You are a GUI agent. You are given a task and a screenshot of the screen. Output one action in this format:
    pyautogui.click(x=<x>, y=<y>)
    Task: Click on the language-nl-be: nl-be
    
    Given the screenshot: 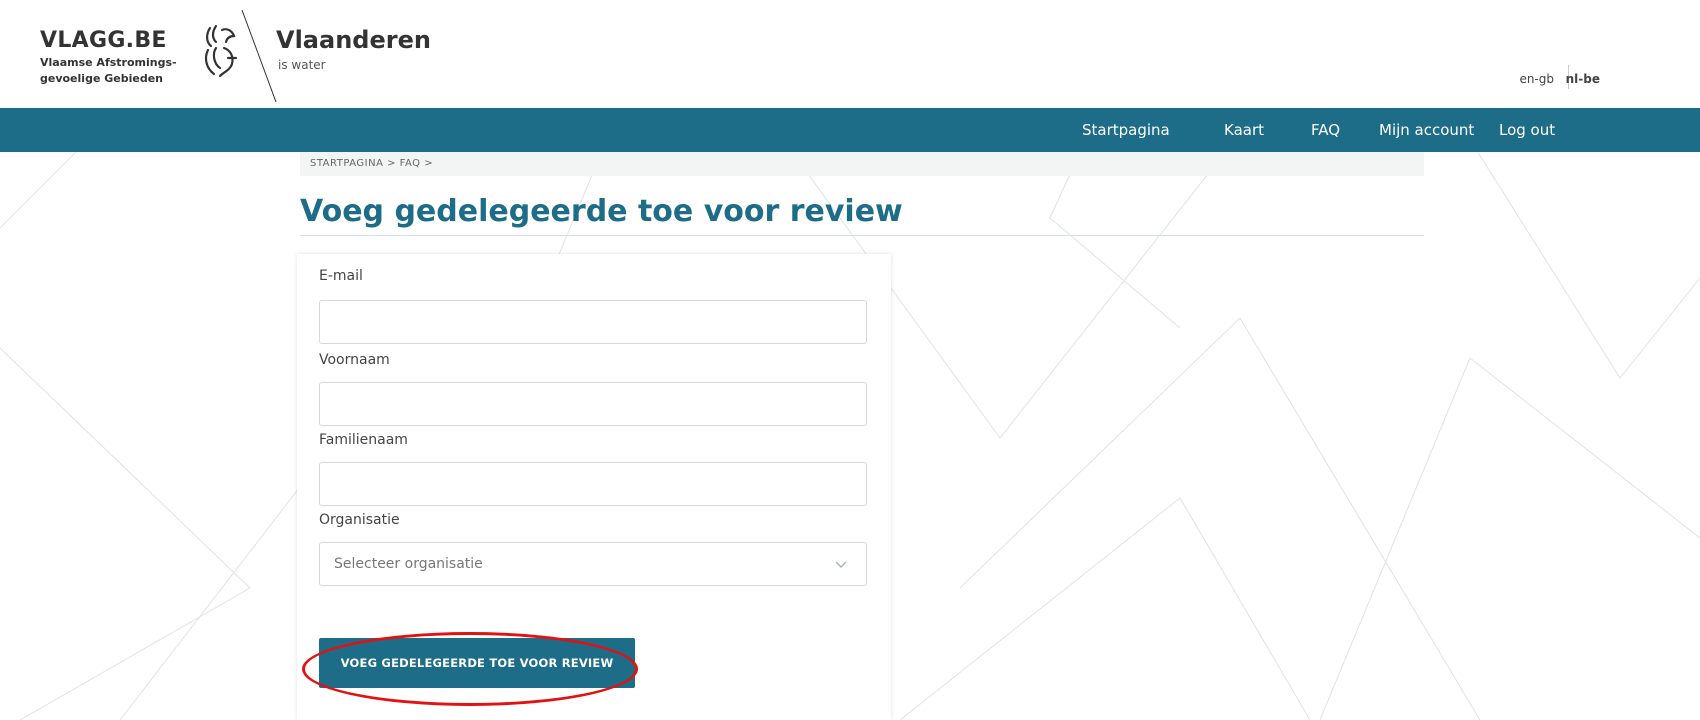 What is the action you would take?
    pyautogui.click(x=1583, y=79)
    